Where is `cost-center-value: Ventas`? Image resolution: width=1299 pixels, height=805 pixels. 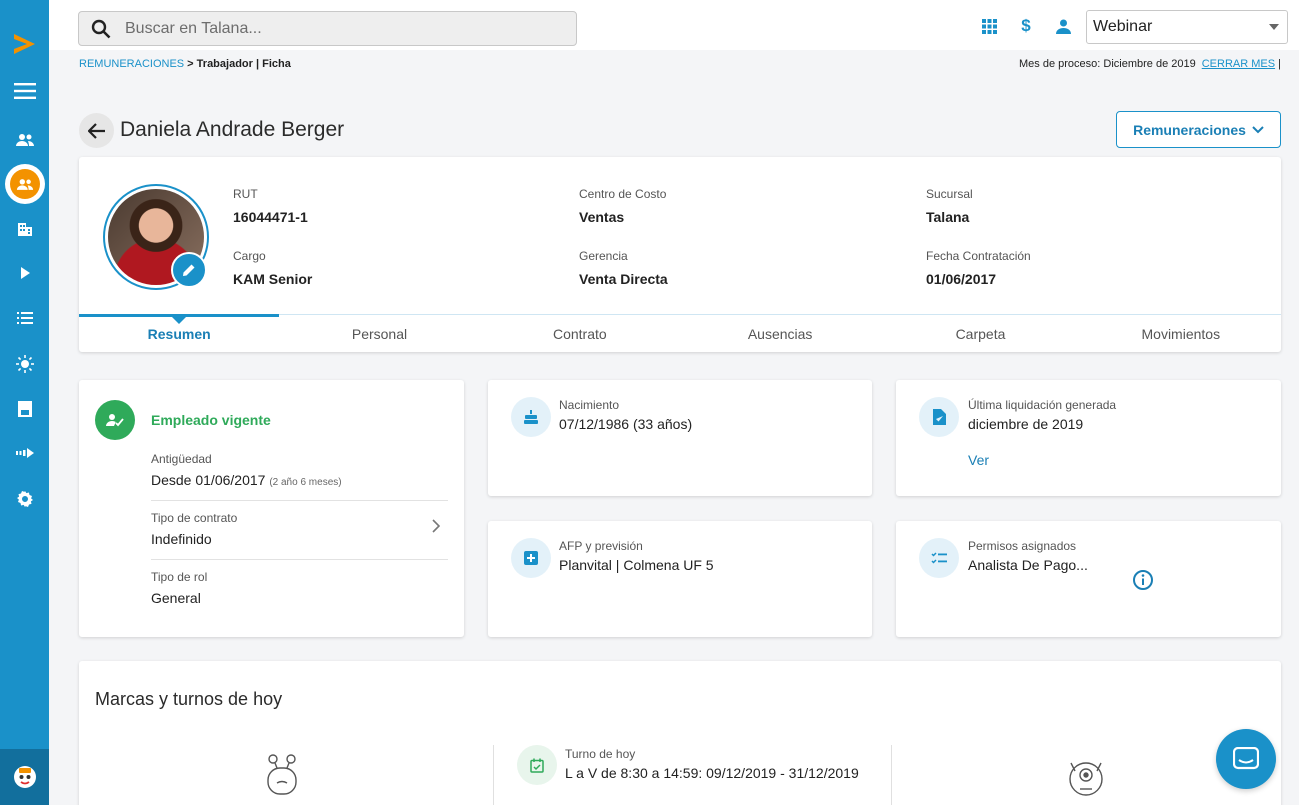
cost-center-value: Ventas is located at coordinates (602, 217).